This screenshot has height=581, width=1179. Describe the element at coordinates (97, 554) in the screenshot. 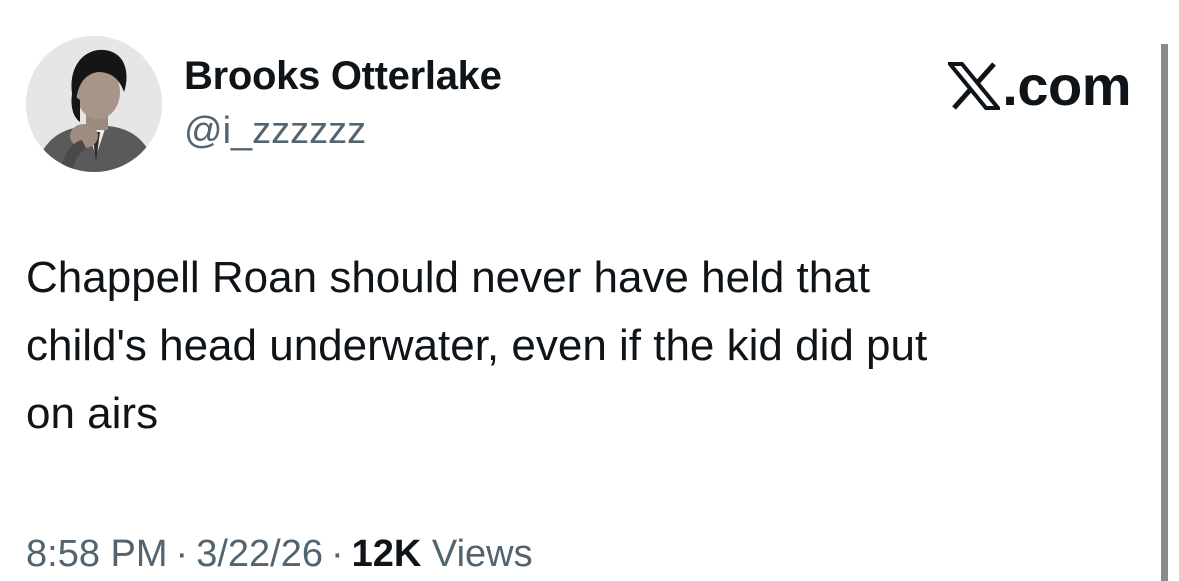

I see `tweet-time: 8:58 PM` at that location.